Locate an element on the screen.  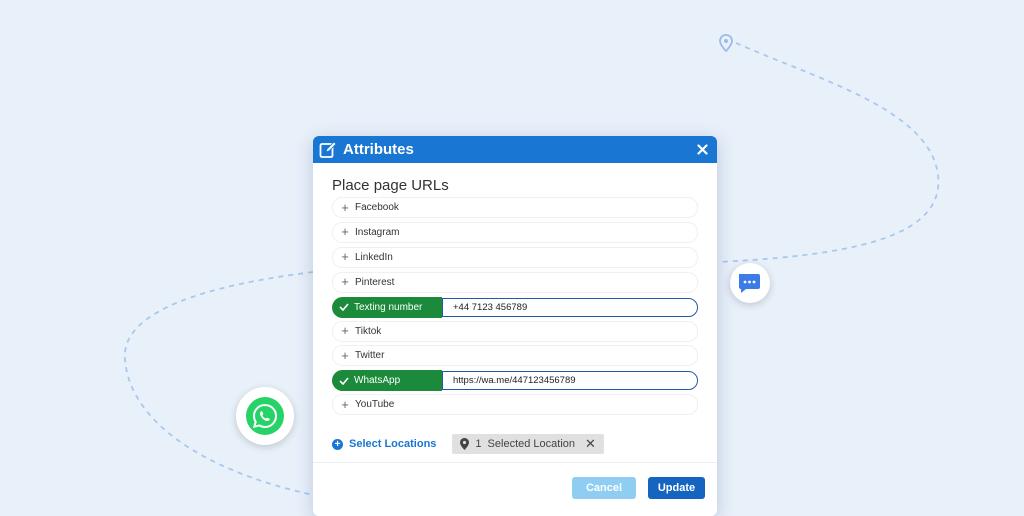
location-bar: + Select Locations 1 Selected Location ✕ is located at coordinates (468, 444).